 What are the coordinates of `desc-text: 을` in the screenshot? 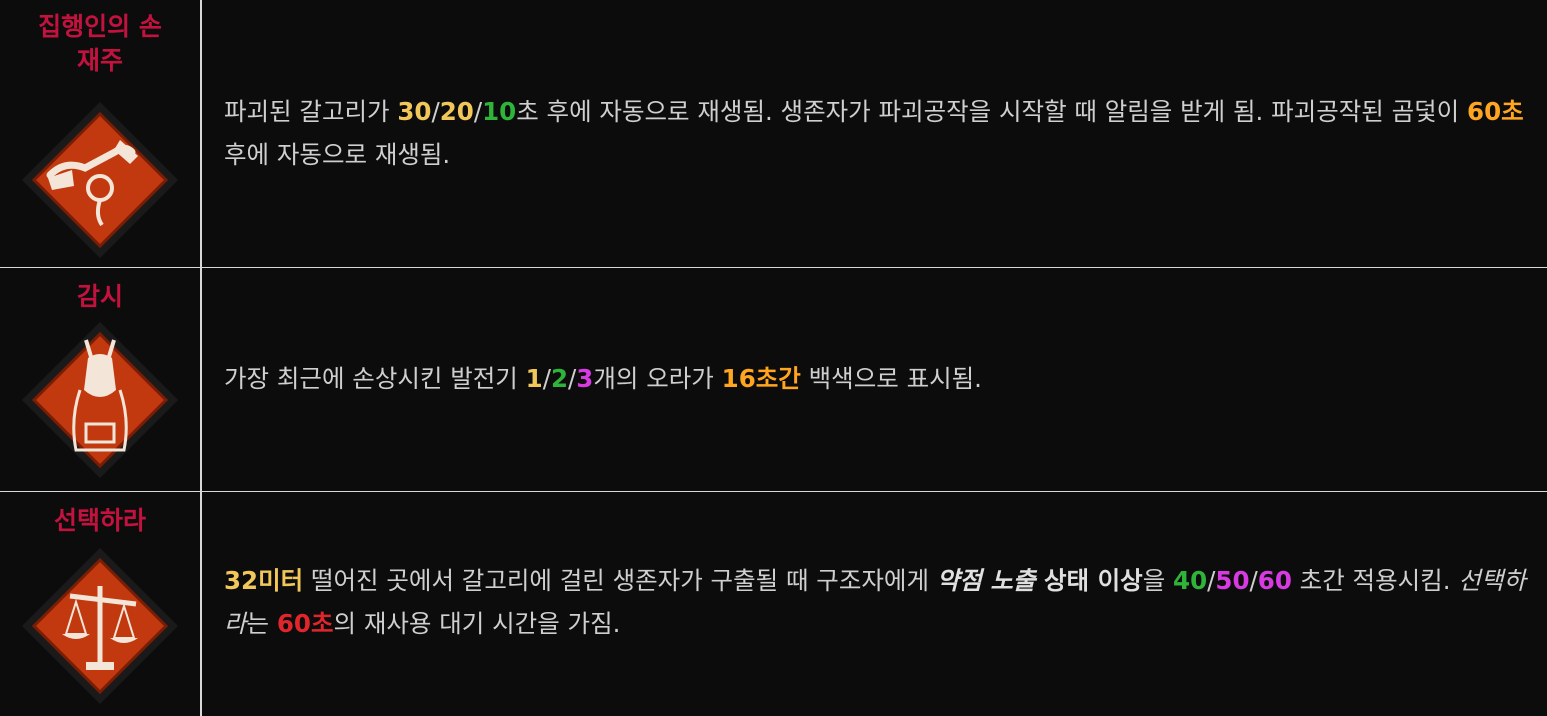 It's located at (1158, 580).